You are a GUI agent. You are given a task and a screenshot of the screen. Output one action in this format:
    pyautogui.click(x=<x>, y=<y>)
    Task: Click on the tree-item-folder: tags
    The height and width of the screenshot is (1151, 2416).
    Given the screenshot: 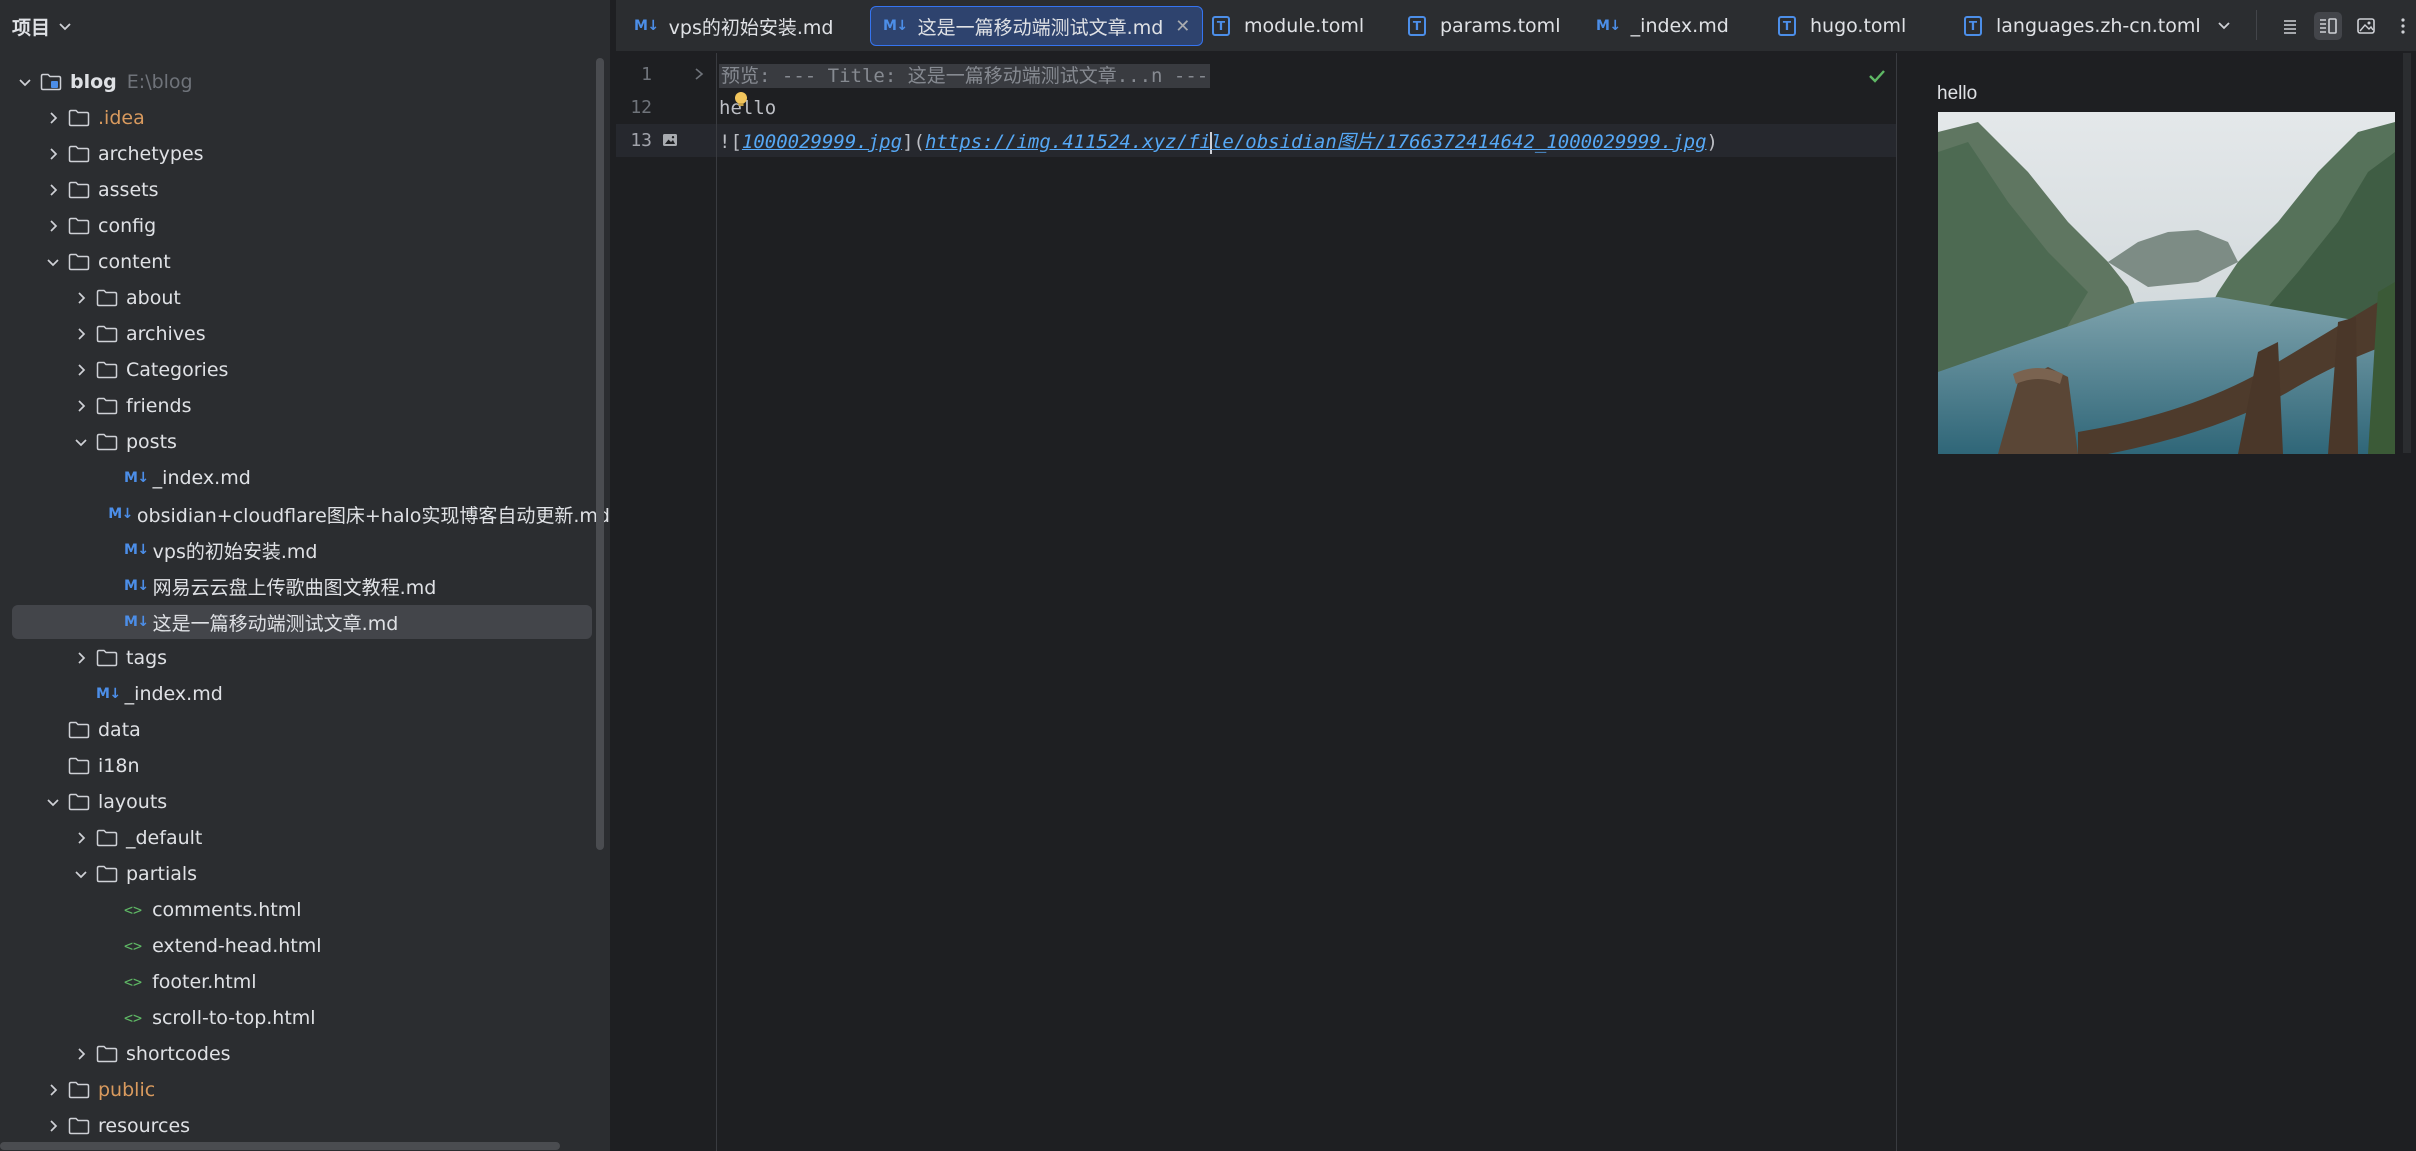 What is the action you would take?
    pyautogui.click(x=305, y=658)
    